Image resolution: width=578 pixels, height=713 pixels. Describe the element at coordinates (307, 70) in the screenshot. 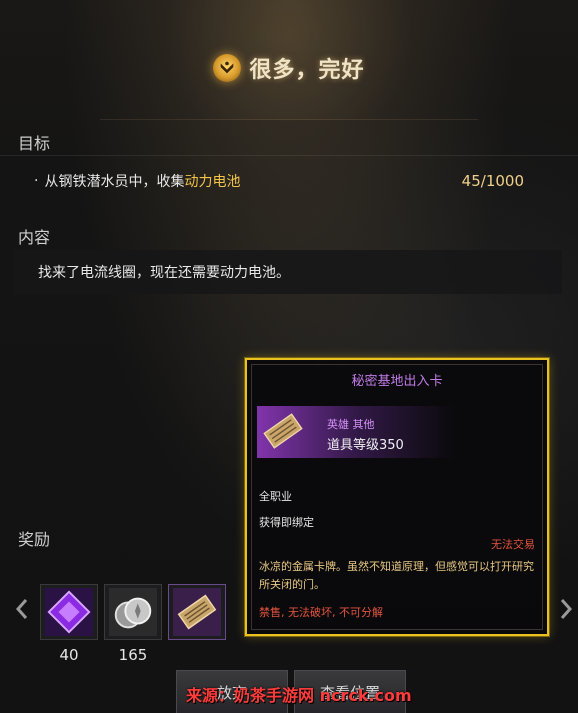

I see `quest-title: 很多，完好` at that location.